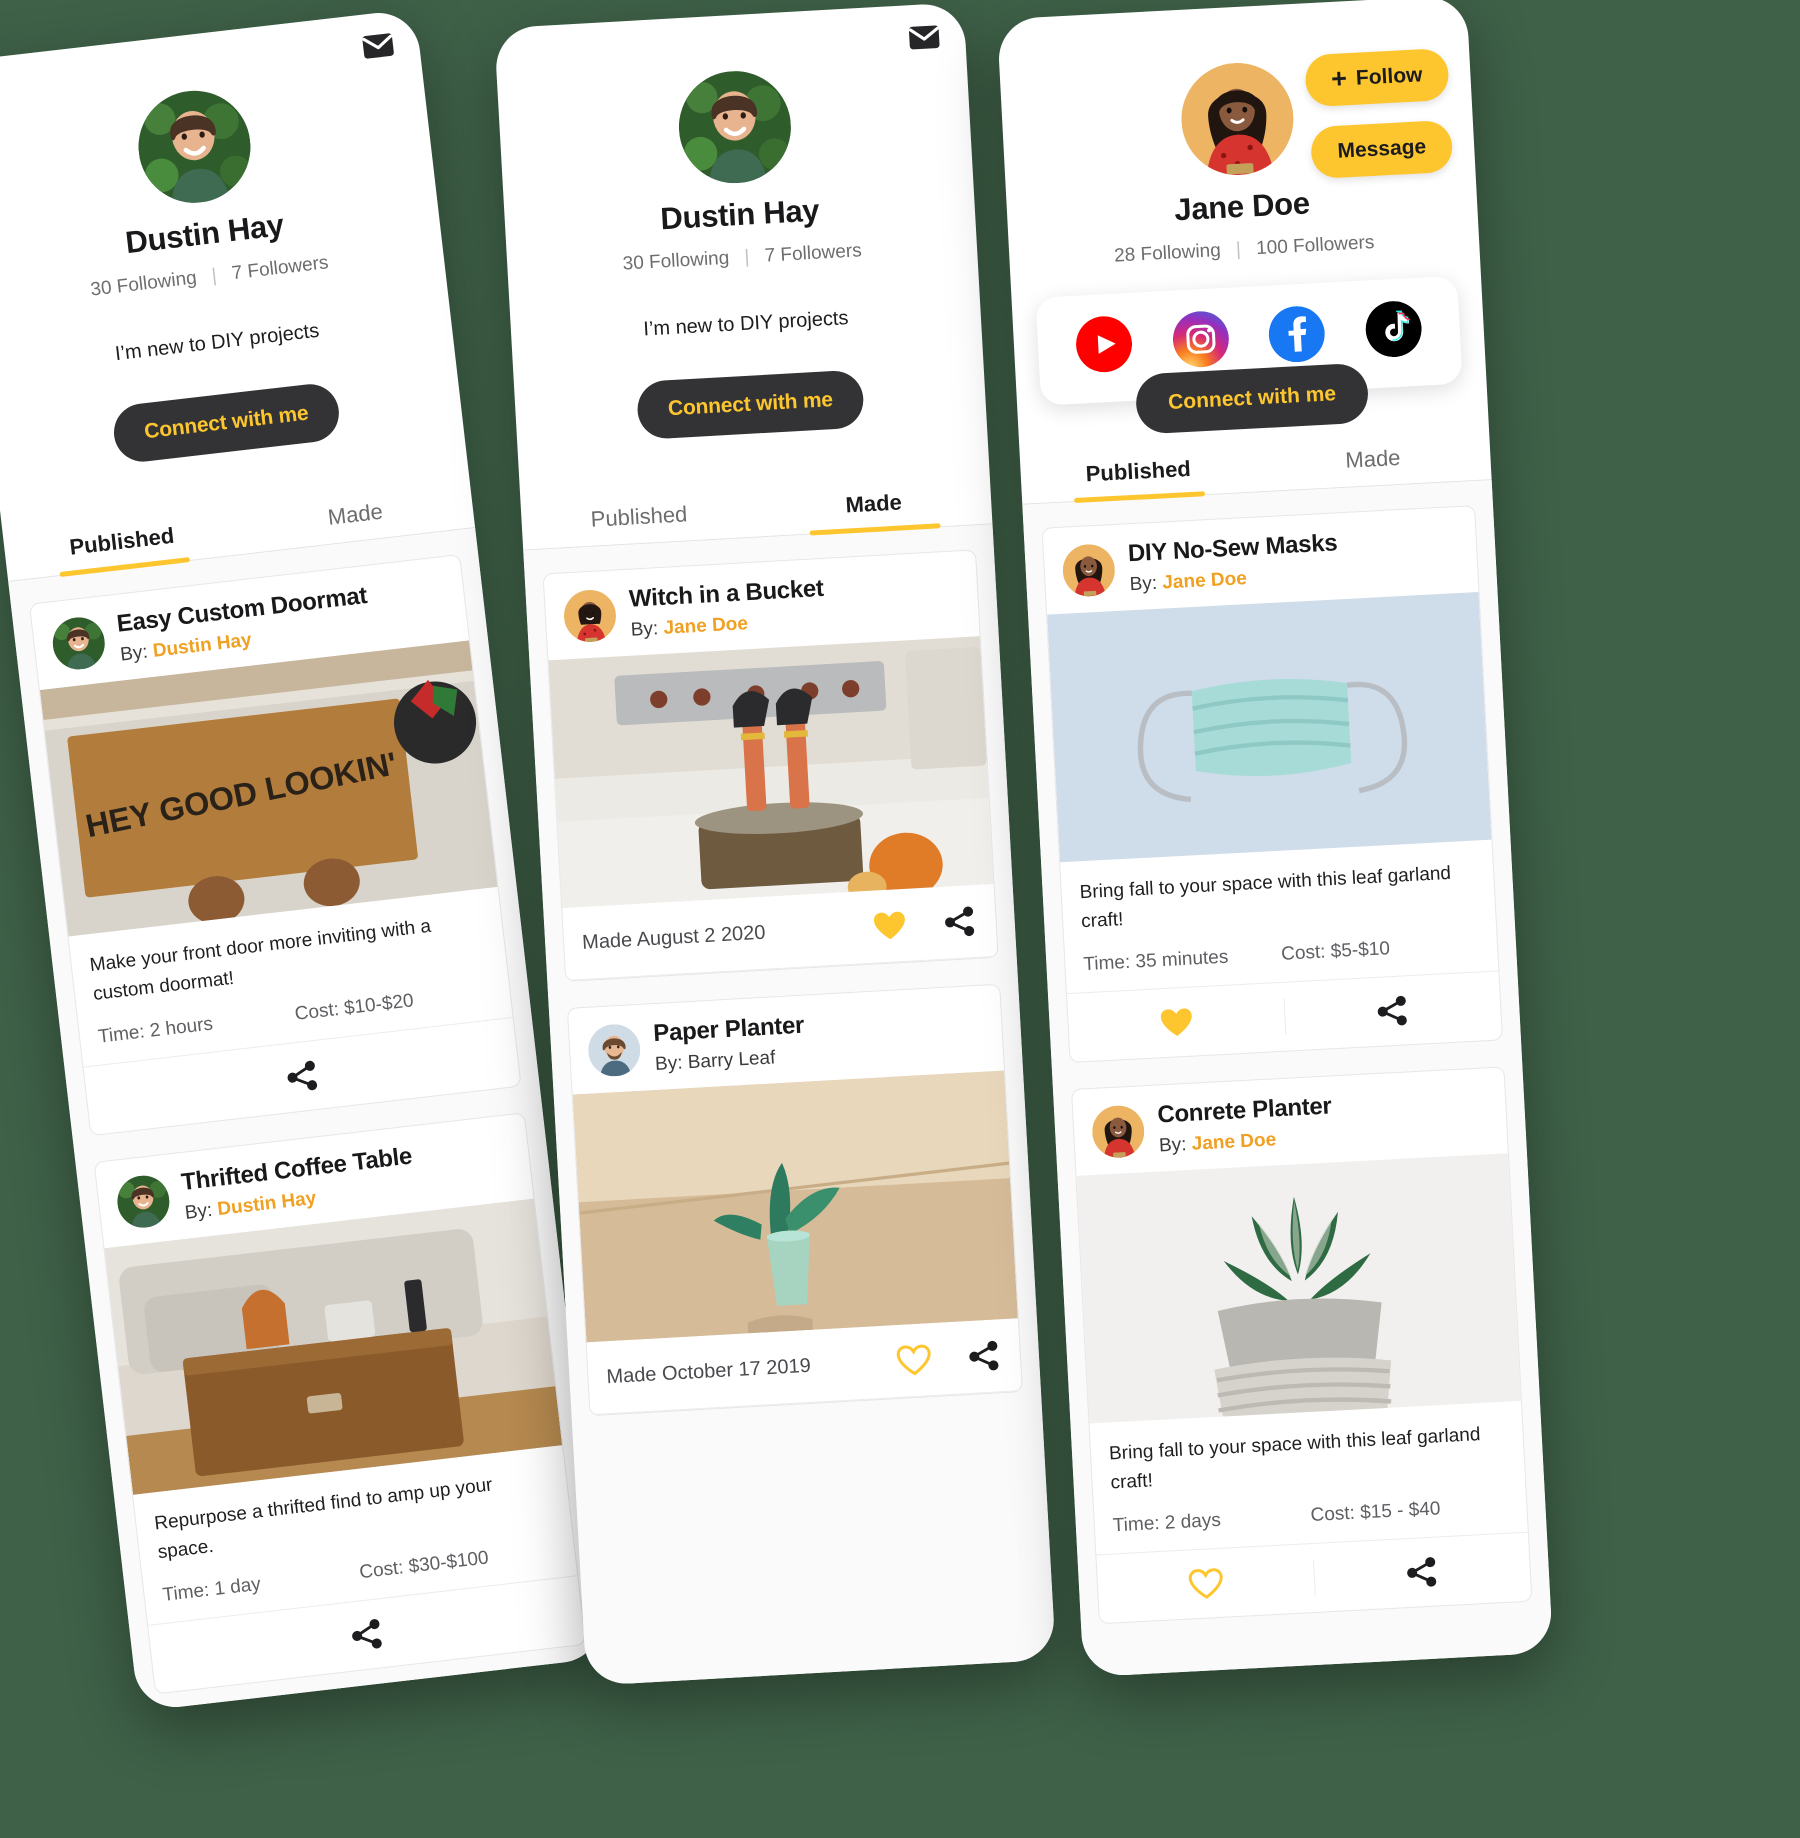 This screenshot has height=1838, width=1800. Describe the element at coordinates (333, 1346) in the screenshot. I see `coffeetable-photo` at that location.